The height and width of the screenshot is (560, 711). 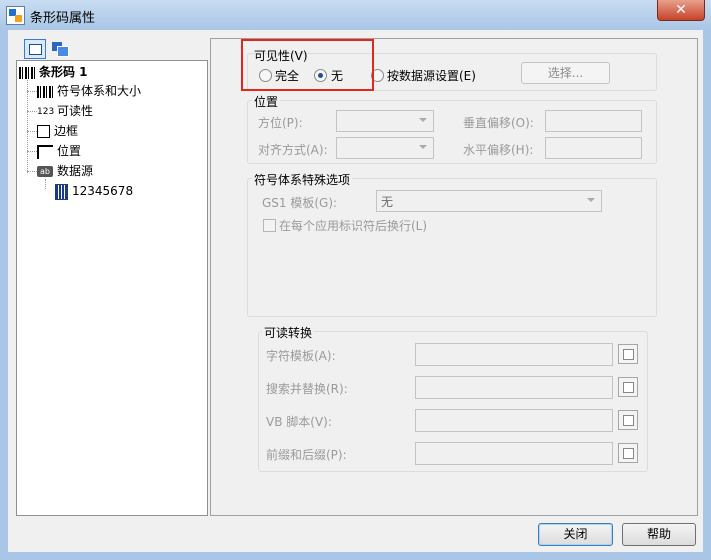 I want to click on ruler-icon, so click(x=45, y=151).